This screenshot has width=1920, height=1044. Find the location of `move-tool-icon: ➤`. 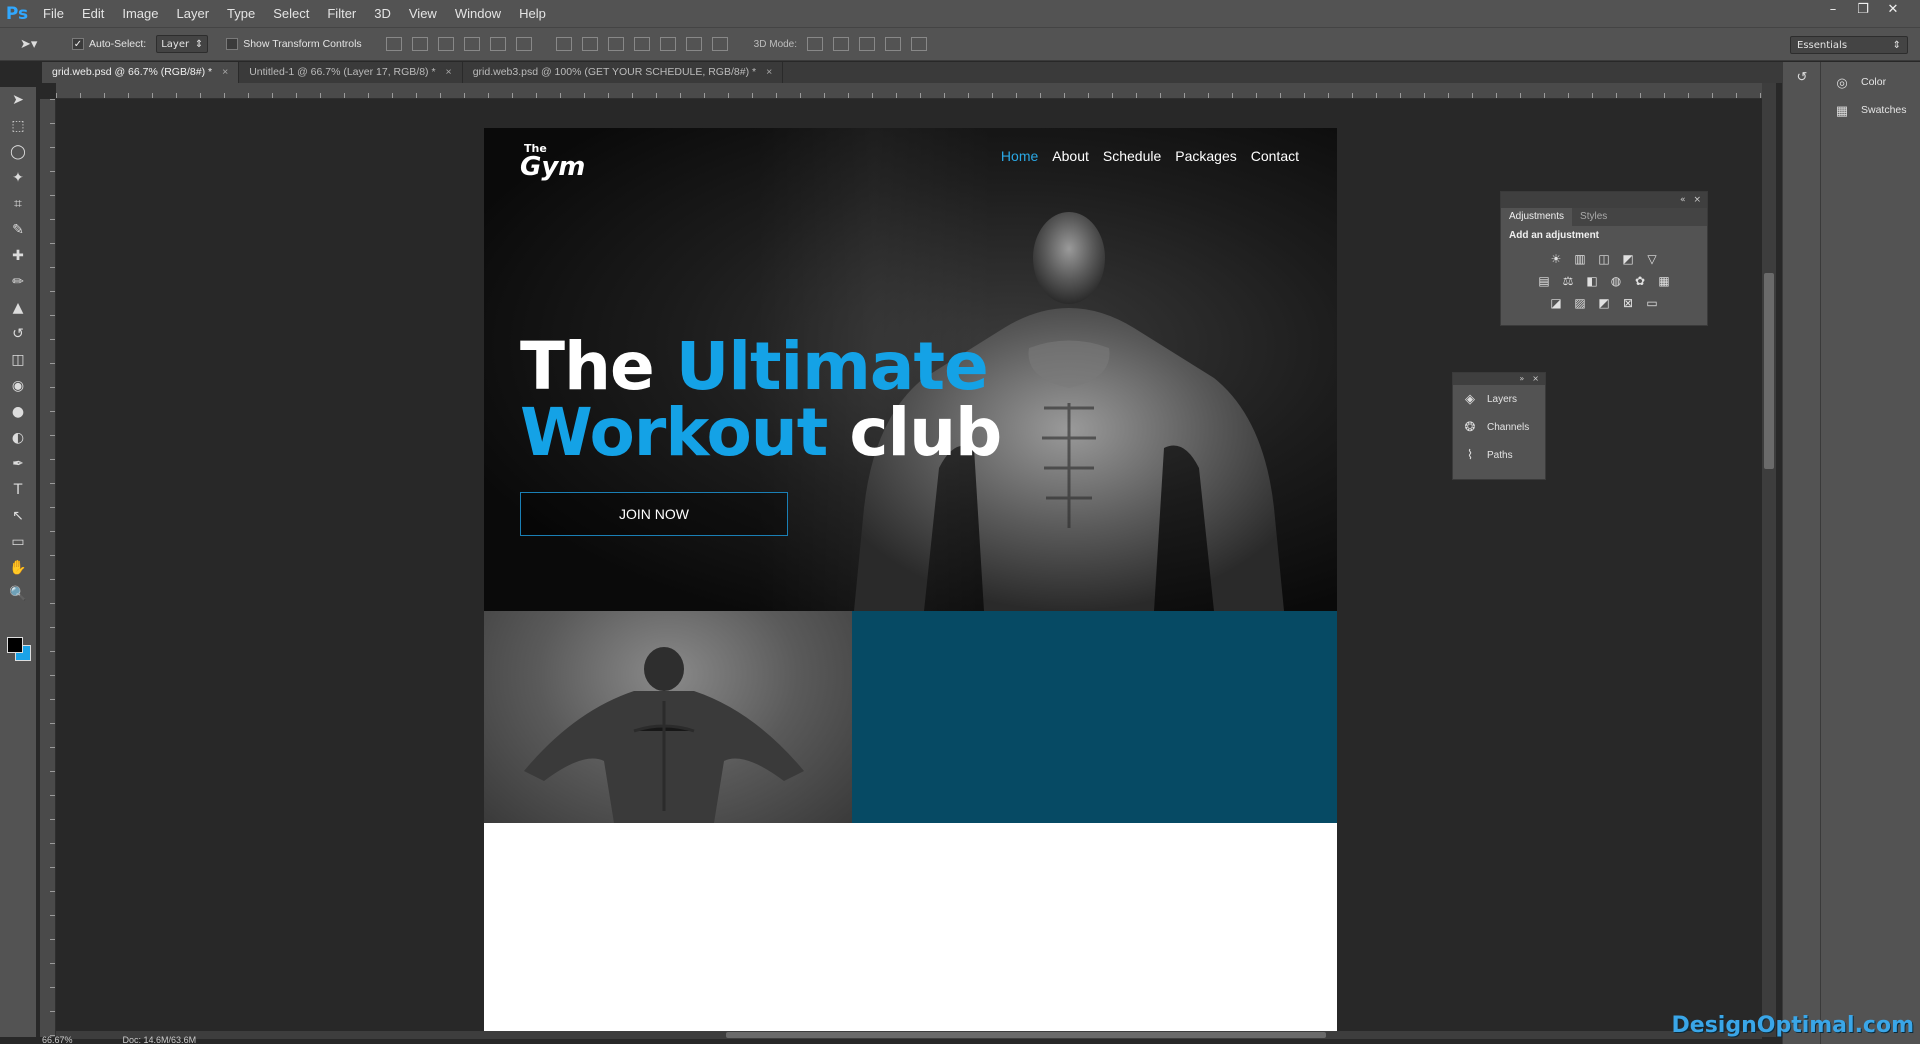

move-tool-icon: ➤ is located at coordinates (18, 100).